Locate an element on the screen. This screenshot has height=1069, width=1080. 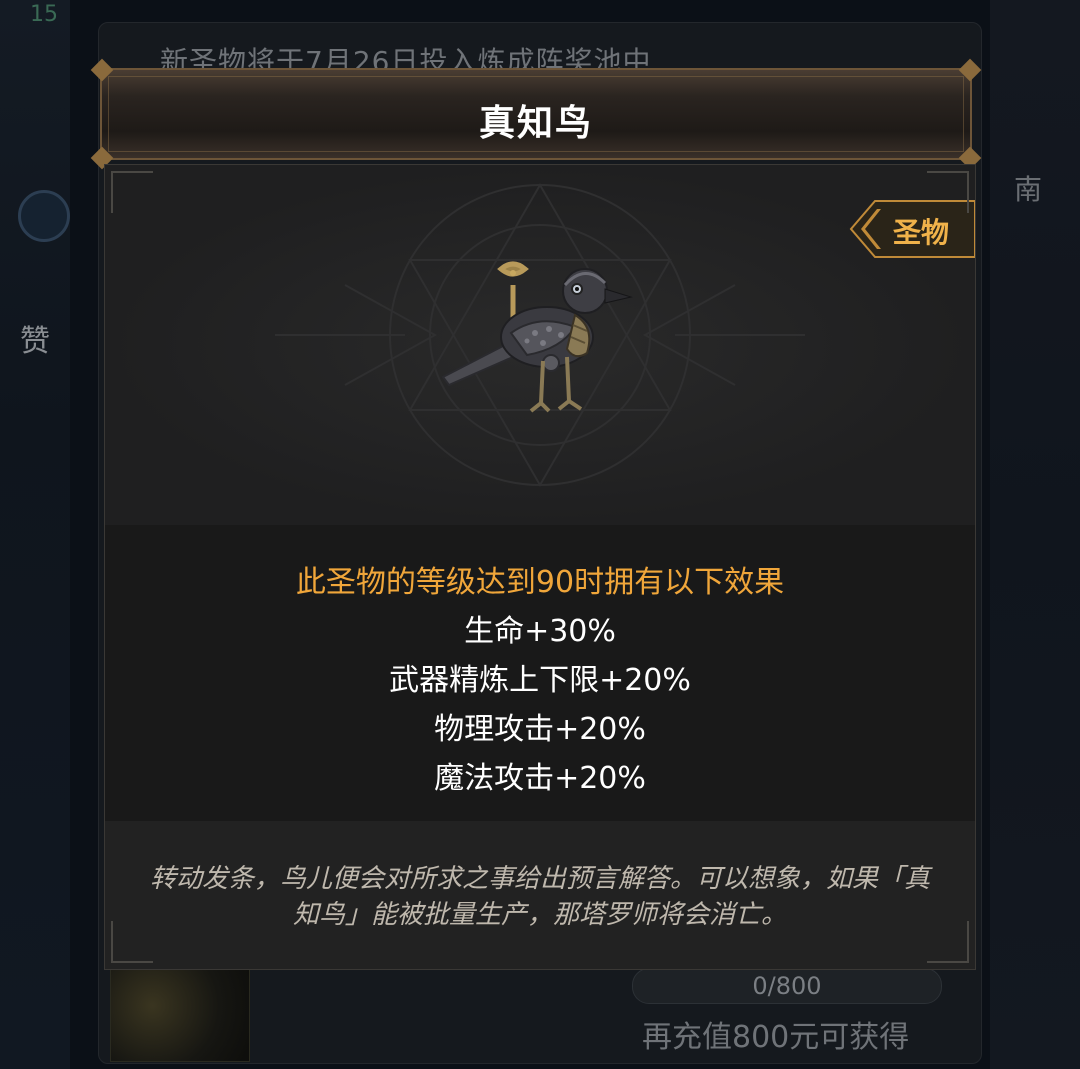
effect-item: 魔法攻击+20% is located at coordinates (540, 778).